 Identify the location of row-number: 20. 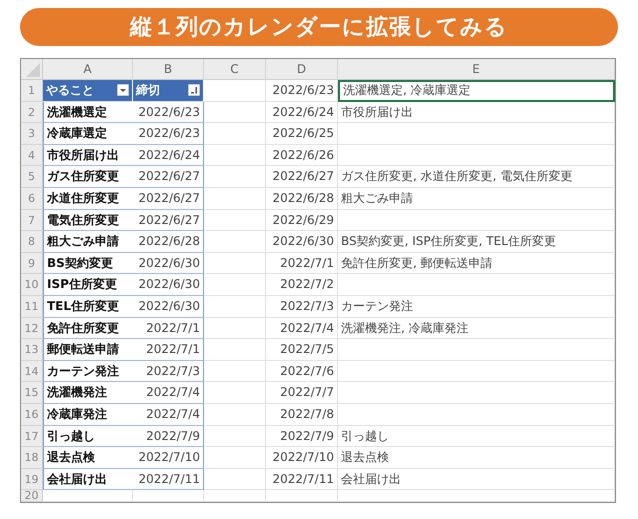
(32, 496).